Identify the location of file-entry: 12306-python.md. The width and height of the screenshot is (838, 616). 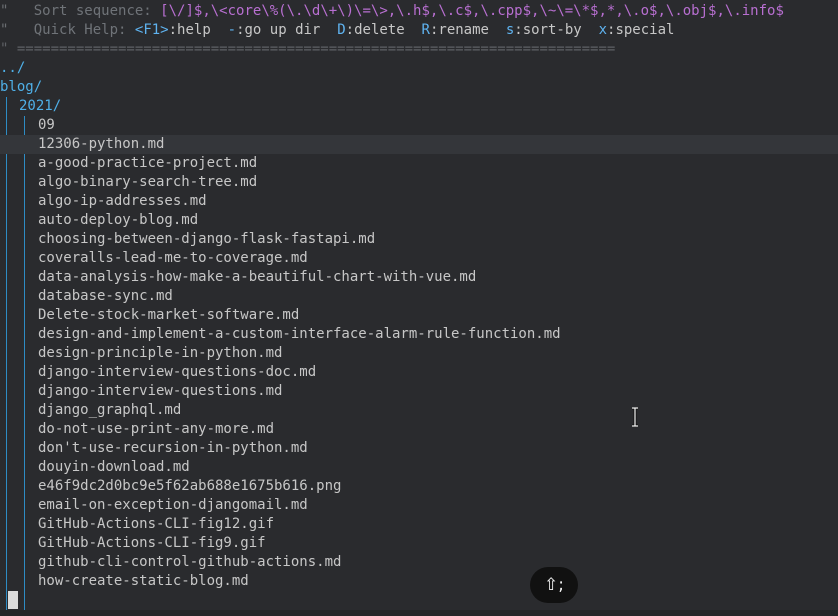
(419, 144).